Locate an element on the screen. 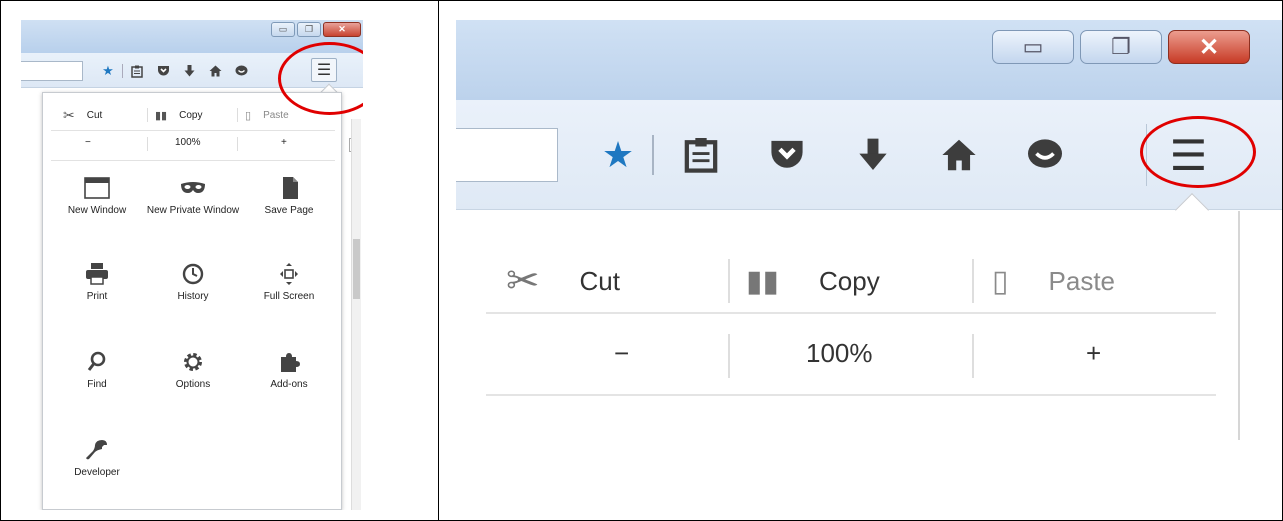 The width and height of the screenshot is (1283, 521). page-scrollbar is located at coordinates (356, 314).